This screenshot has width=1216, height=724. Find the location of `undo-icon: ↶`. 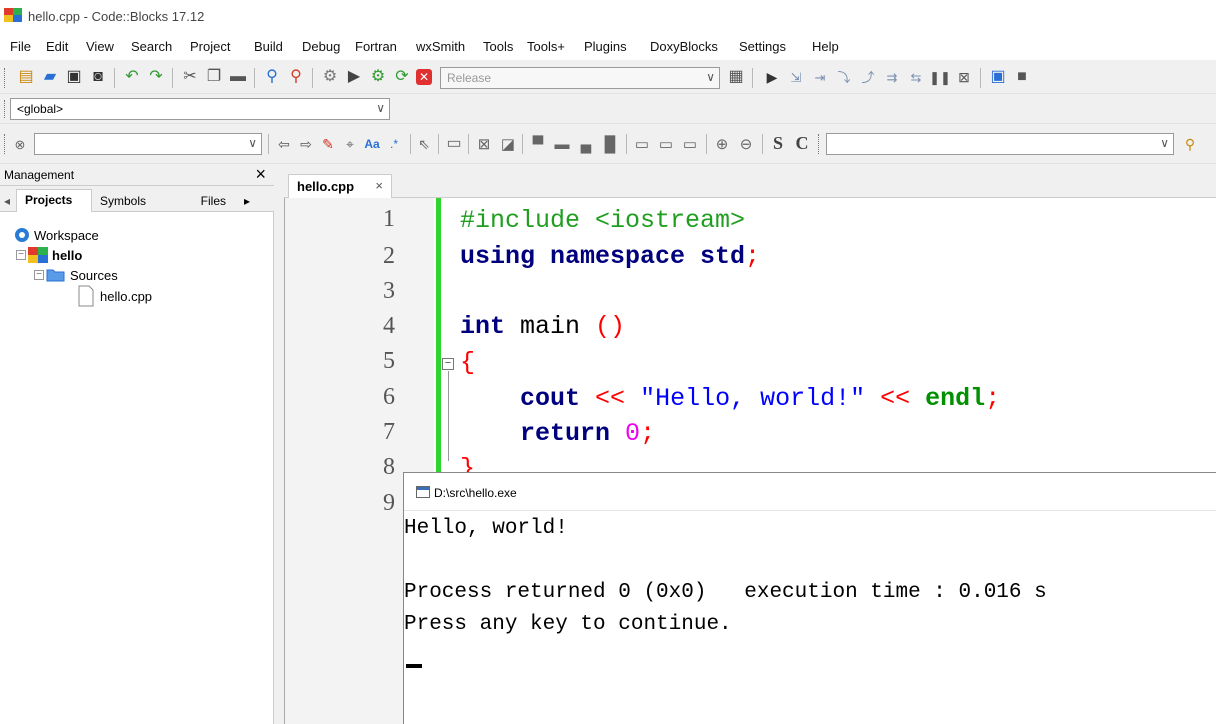

undo-icon: ↶ is located at coordinates (132, 77).